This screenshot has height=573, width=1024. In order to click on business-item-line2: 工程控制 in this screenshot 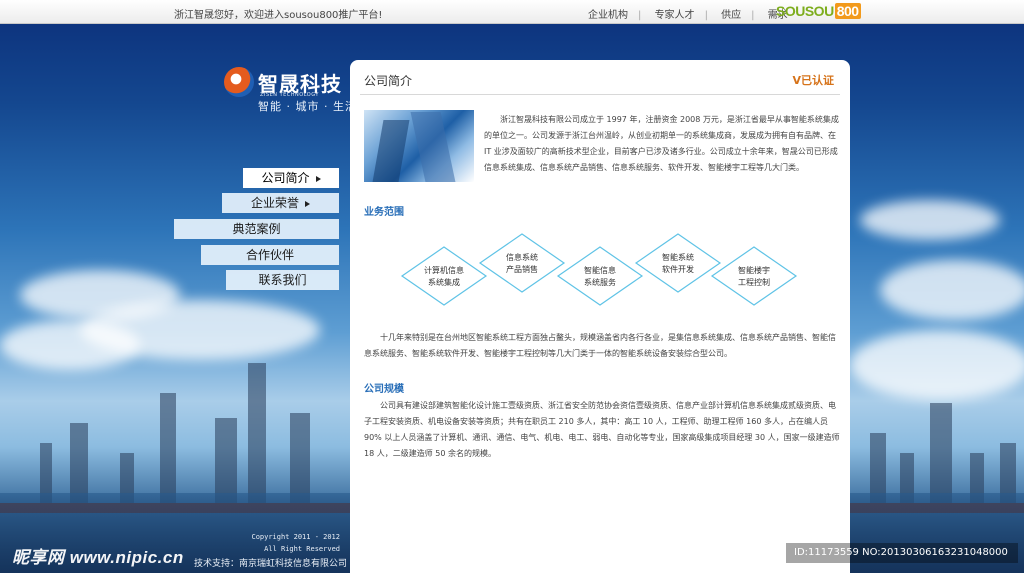, I will do `click(754, 282)`.